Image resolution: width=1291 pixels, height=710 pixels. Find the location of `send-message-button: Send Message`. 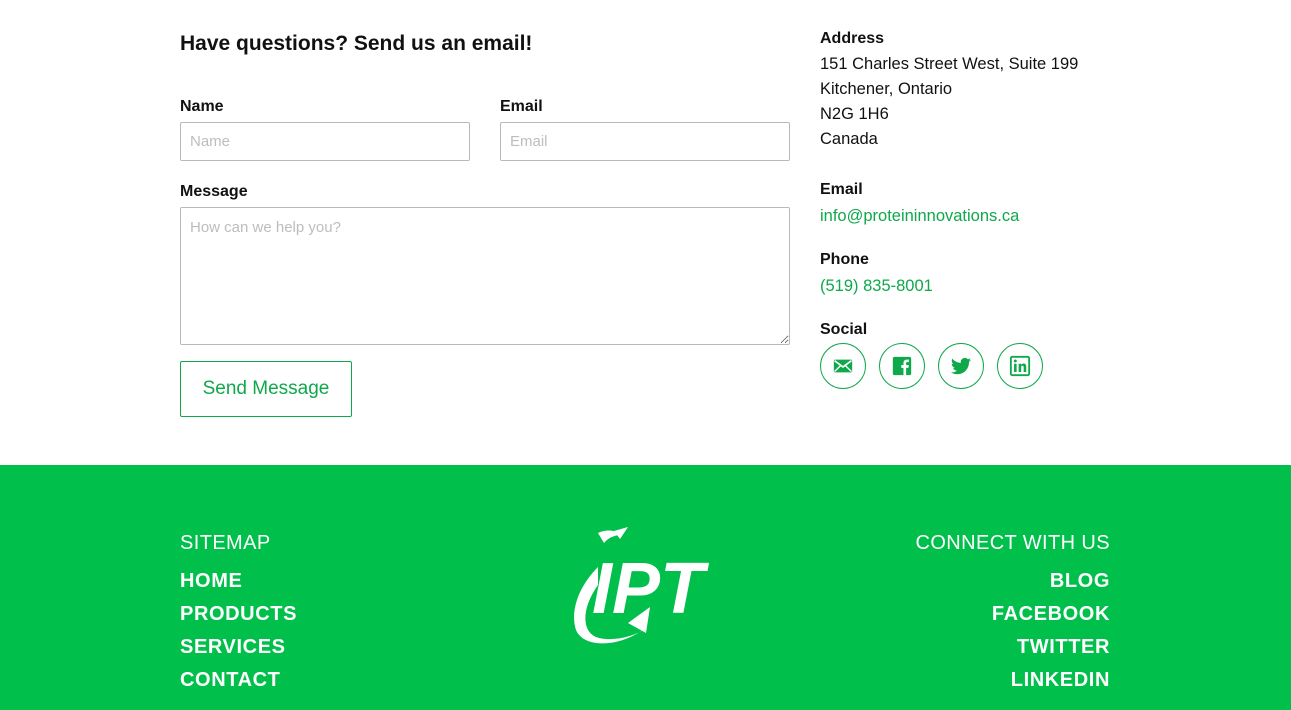

send-message-button: Send Message is located at coordinates (266, 389).